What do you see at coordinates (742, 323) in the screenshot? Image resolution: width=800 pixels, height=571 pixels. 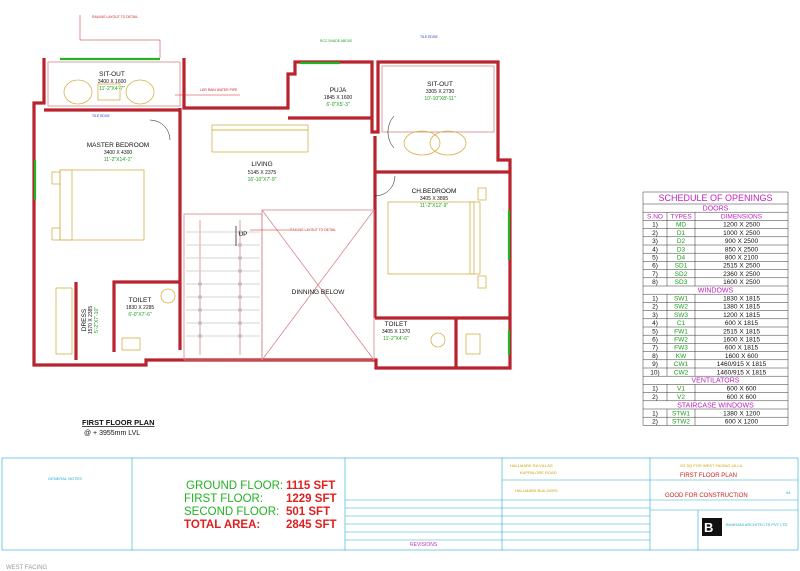 I see `schedule-cell-dim: 600 X 1815` at bounding box center [742, 323].